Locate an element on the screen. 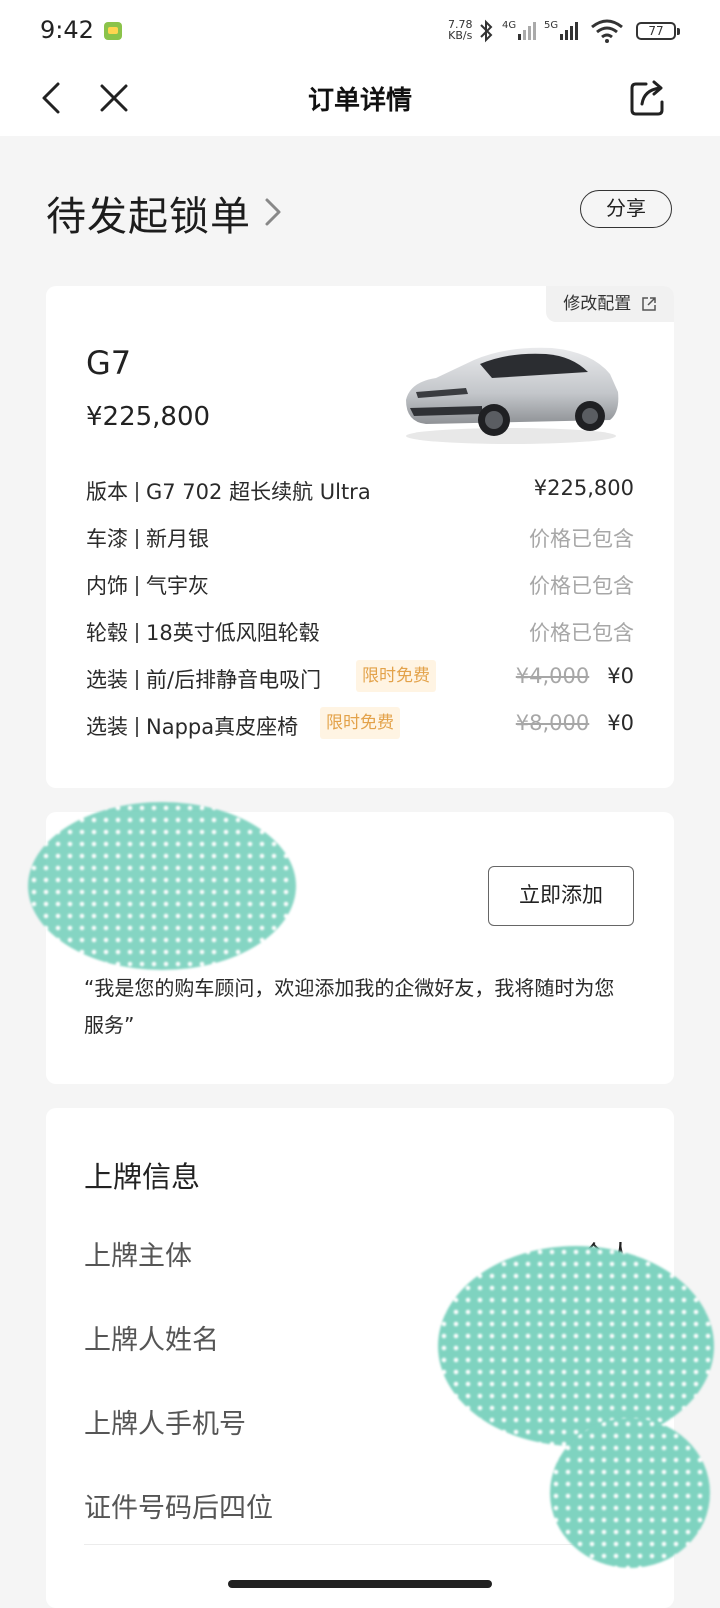 This screenshot has height=1608, width=720. modify-config-button: 修改配置 is located at coordinates (610, 304).